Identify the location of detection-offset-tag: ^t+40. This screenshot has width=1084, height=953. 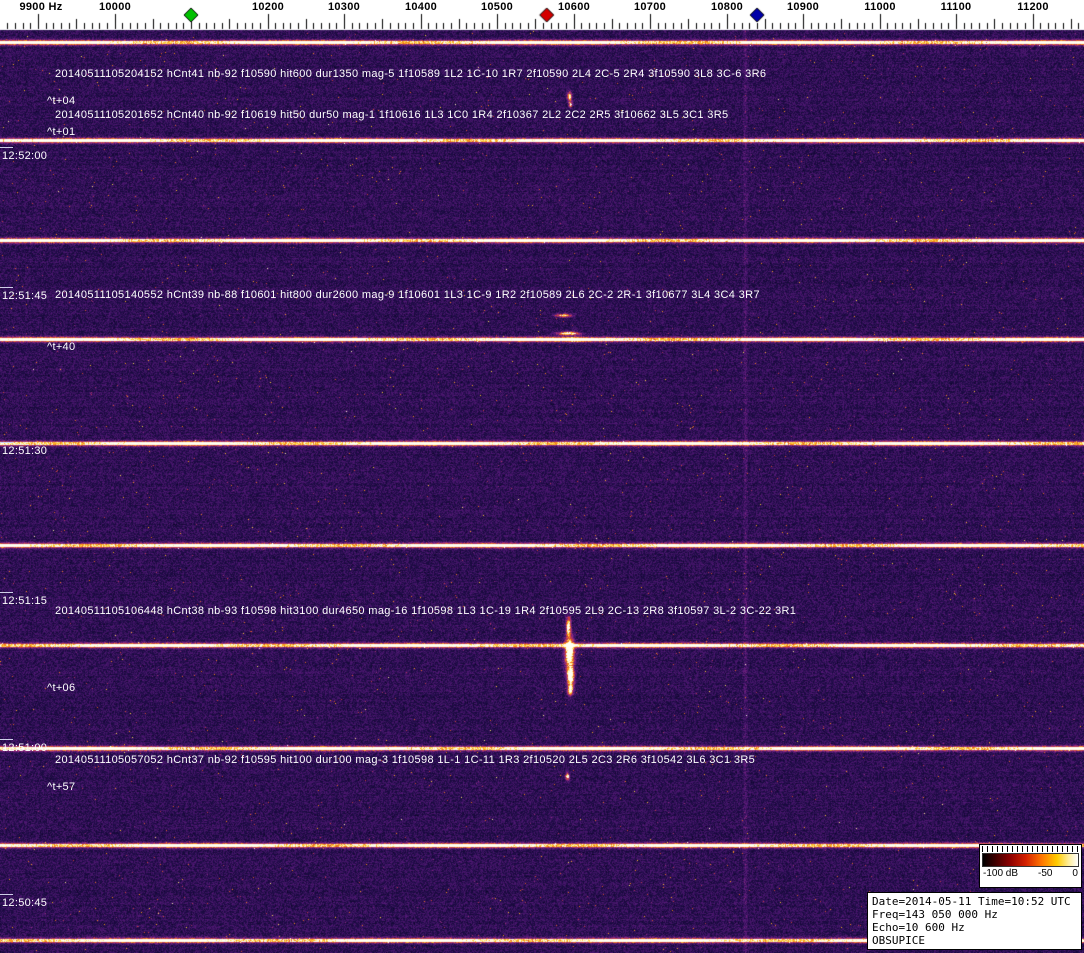
(61, 347).